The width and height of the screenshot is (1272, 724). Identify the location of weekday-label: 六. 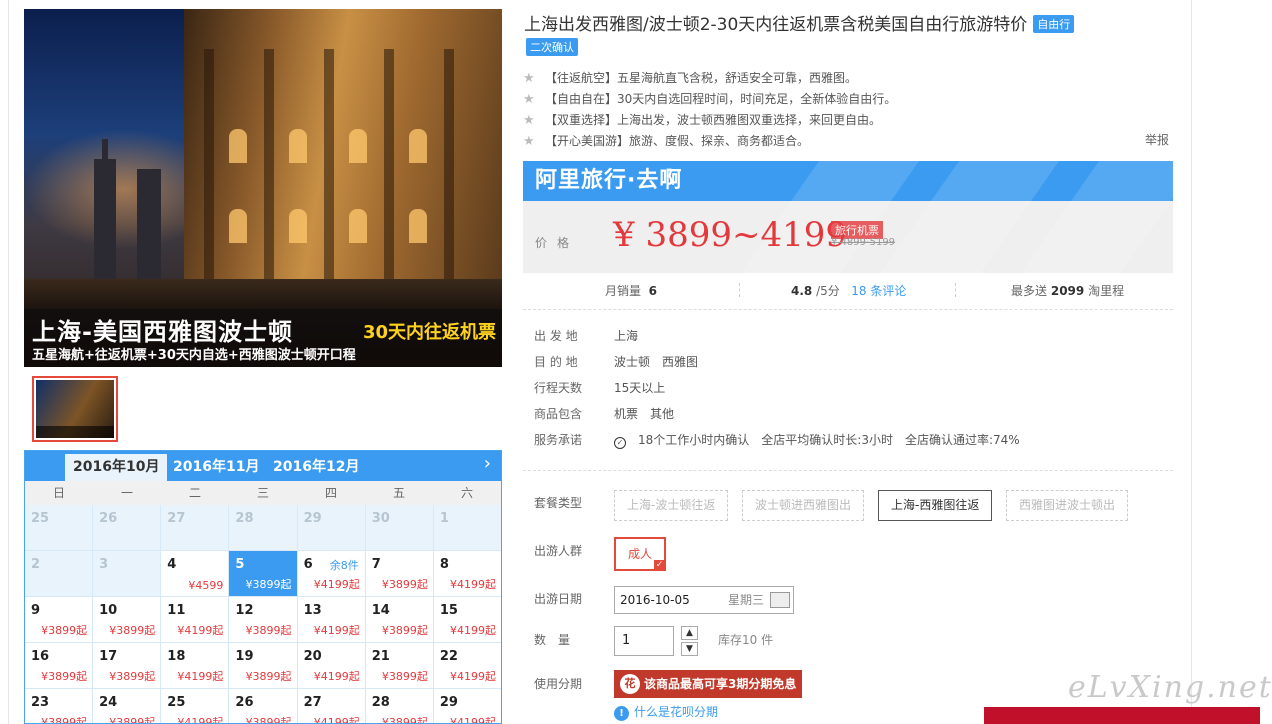
(466, 493).